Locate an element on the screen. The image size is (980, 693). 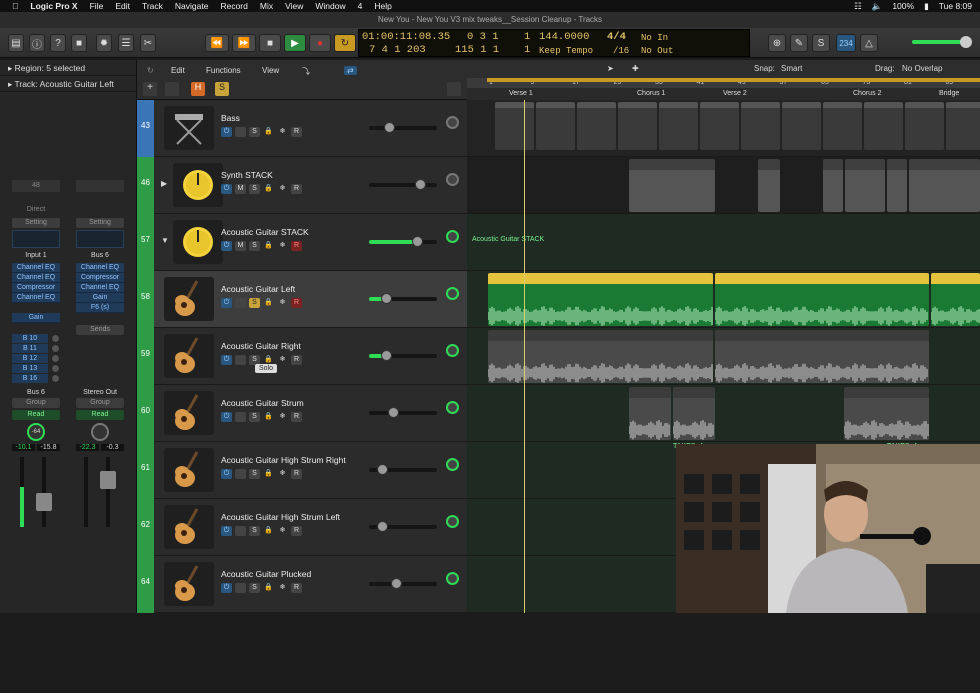
audio-region: Acoustic Guit is located at coordinates (650, 413).